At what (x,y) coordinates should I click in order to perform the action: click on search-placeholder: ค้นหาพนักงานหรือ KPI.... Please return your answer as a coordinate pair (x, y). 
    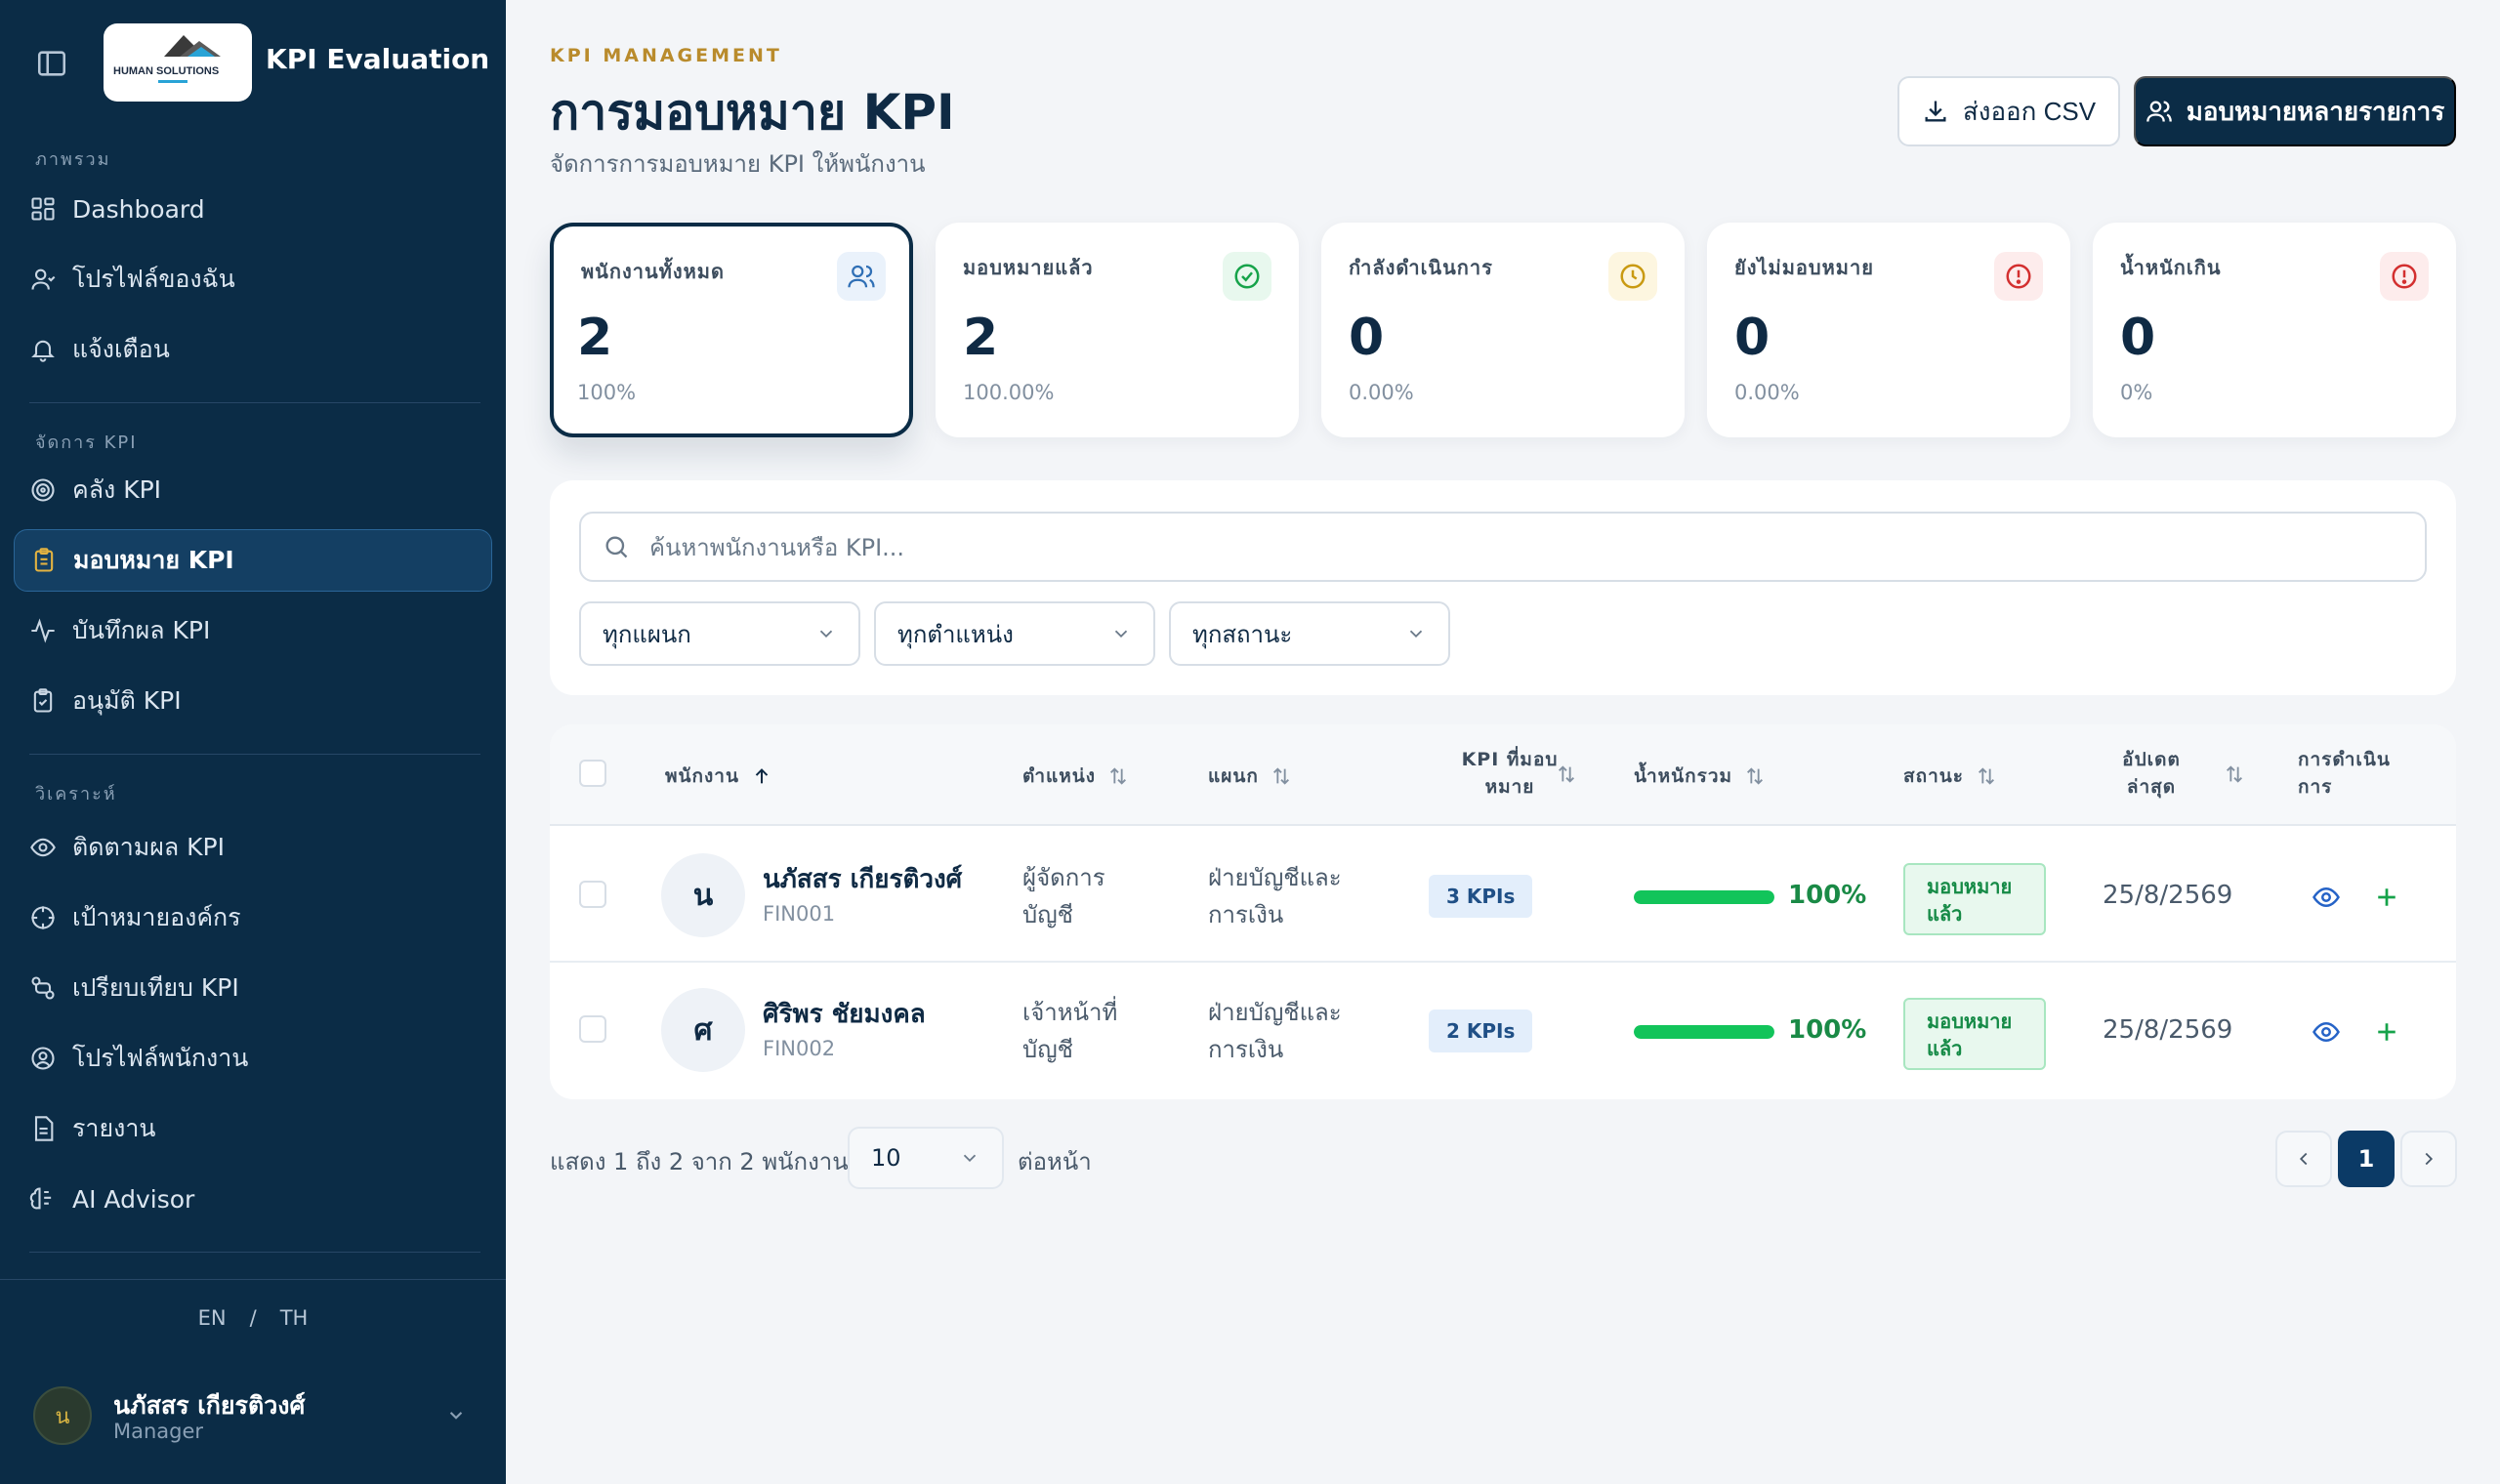
    Looking at the image, I should click on (777, 547).